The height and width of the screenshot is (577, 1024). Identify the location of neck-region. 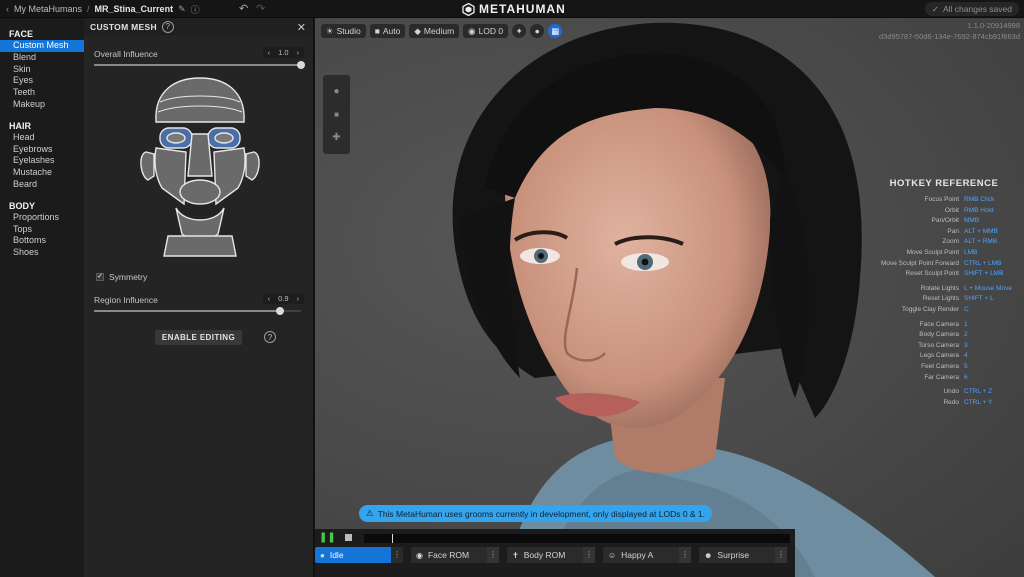
(200, 246).